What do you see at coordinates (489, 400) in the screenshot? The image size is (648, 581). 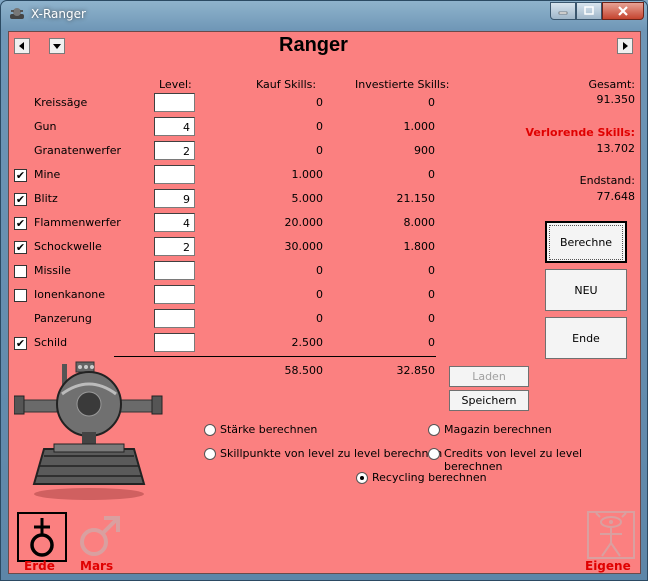 I see `speichern-button: Speichern` at bounding box center [489, 400].